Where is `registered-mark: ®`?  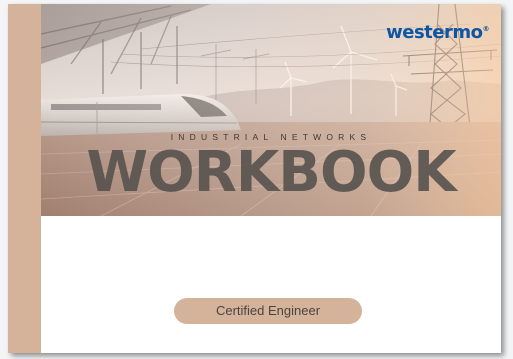
registered-mark: ® is located at coordinates (486, 29).